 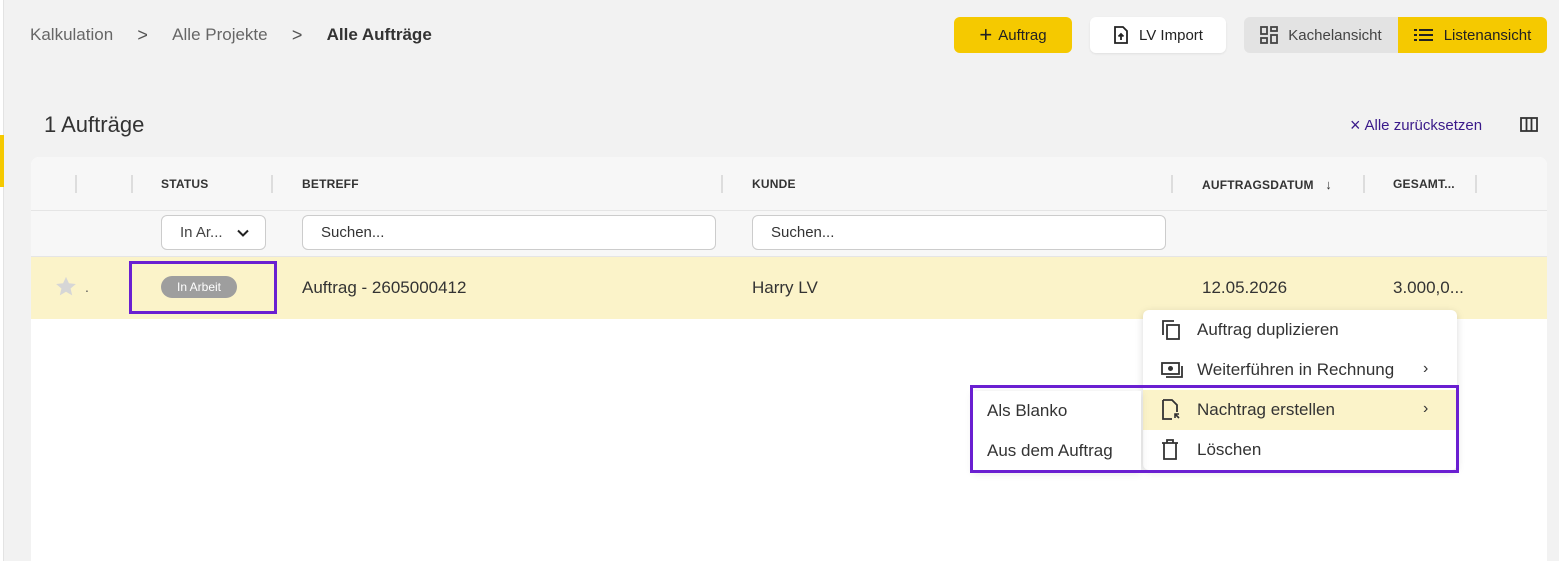 I want to click on reset-filters-label: Alle zurücksetzen, so click(x=1423, y=125).